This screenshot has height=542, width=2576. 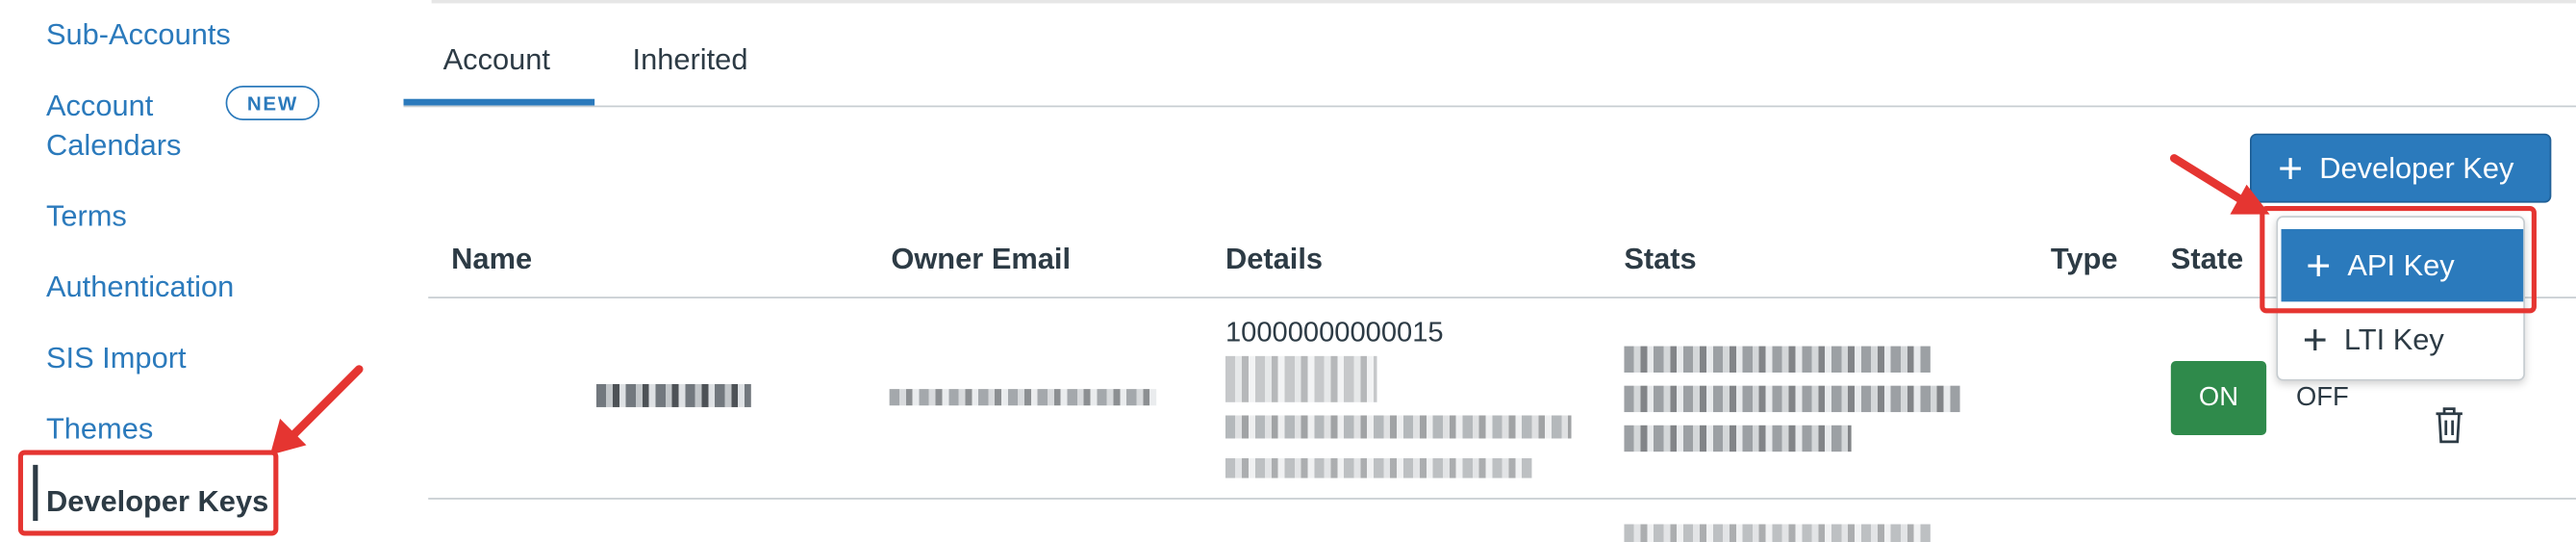 What do you see at coordinates (492, 258) in the screenshot?
I see `column-header-name: Name` at bounding box center [492, 258].